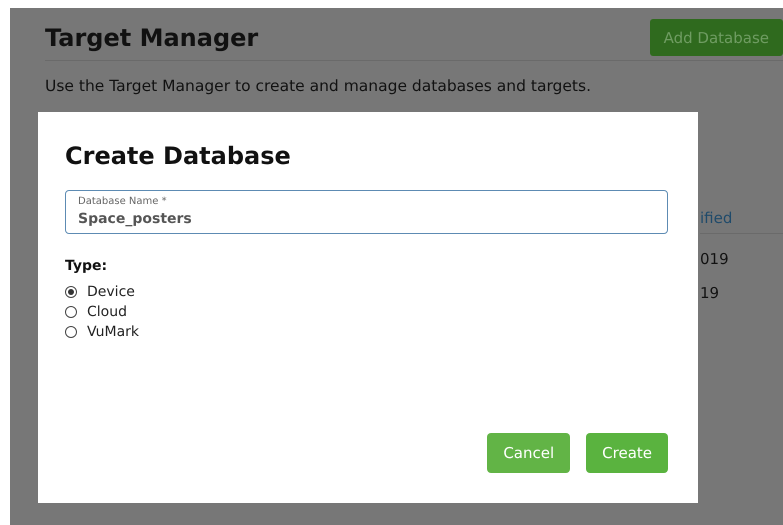 The height and width of the screenshot is (525, 783). I want to click on page-description: Use the Target Manager to create and manage databases and targets., so click(318, 86).